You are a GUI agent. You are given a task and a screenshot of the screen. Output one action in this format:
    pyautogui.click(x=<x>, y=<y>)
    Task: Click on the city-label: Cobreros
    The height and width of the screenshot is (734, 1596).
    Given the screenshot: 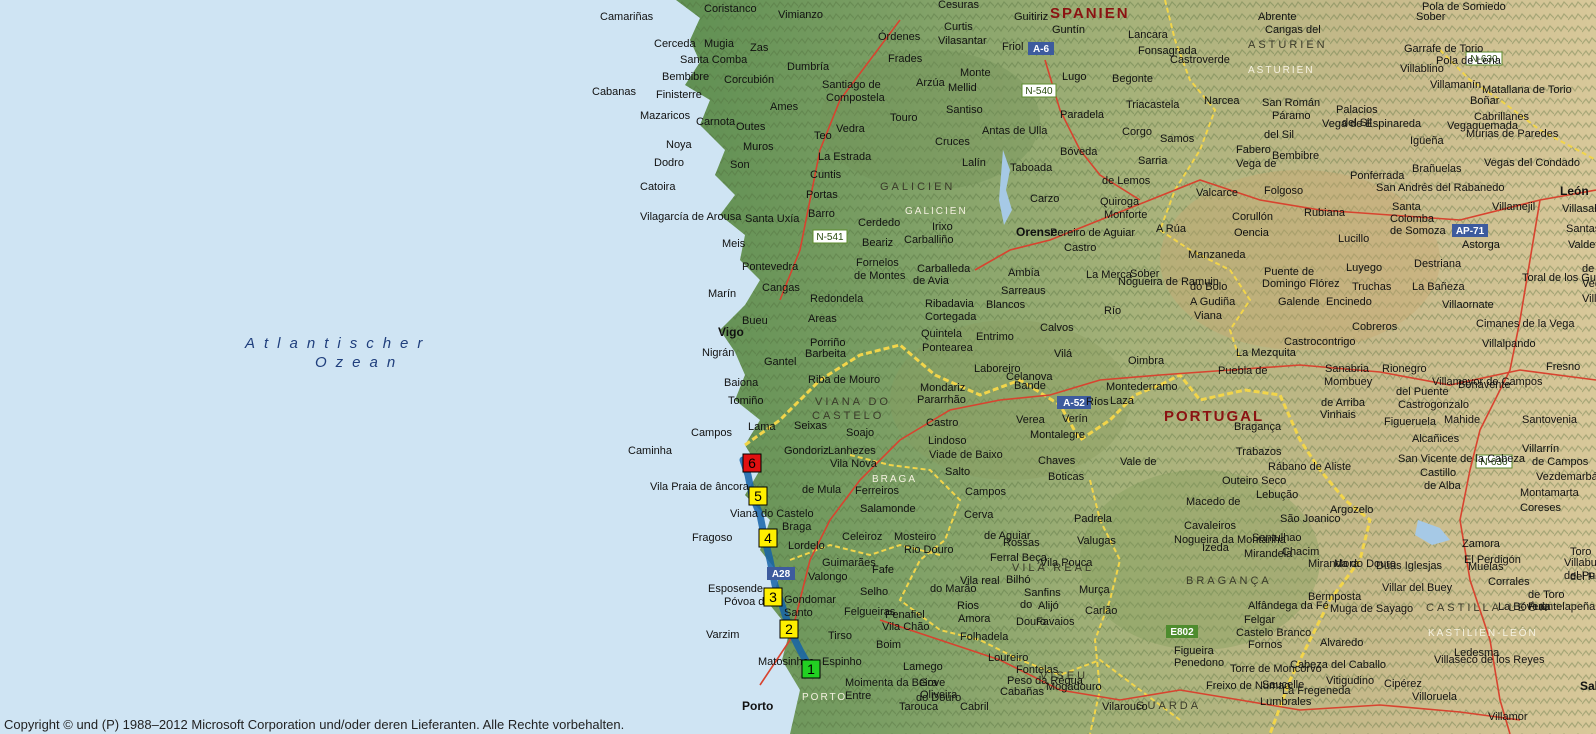 What is the action you would take?
    pyautogui.click(x=1375, y=327)
    